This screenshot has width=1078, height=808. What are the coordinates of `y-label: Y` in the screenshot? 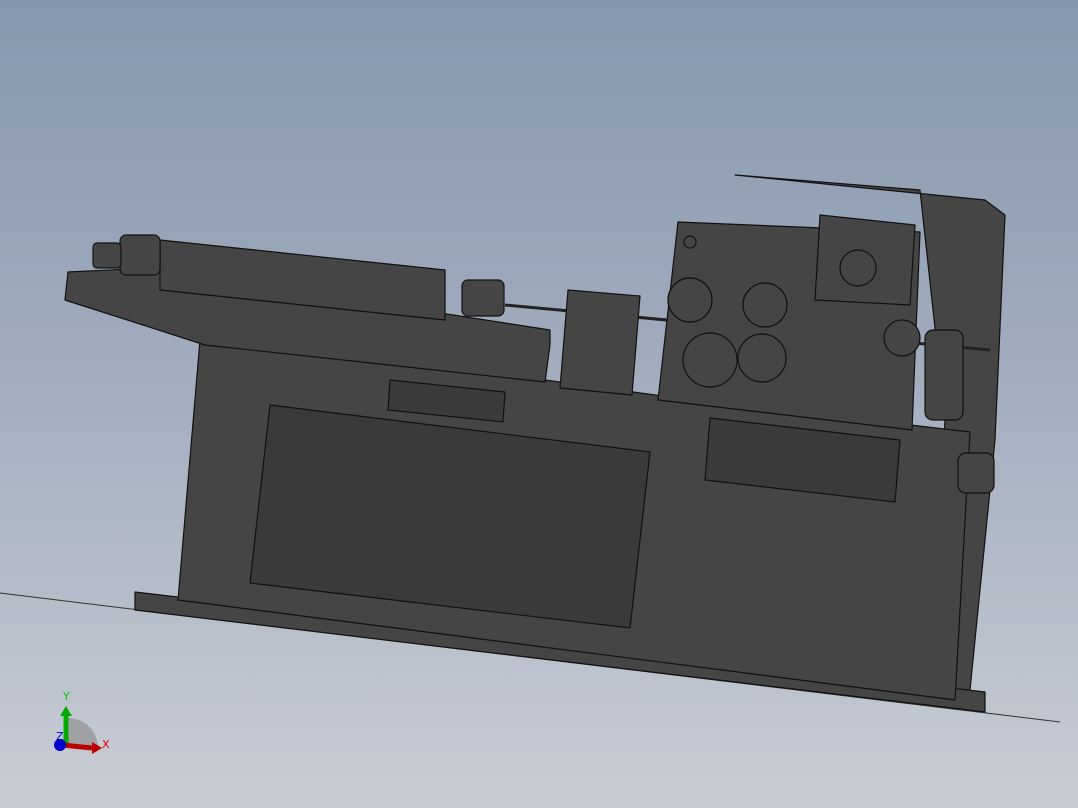 It's located at (66, 696).